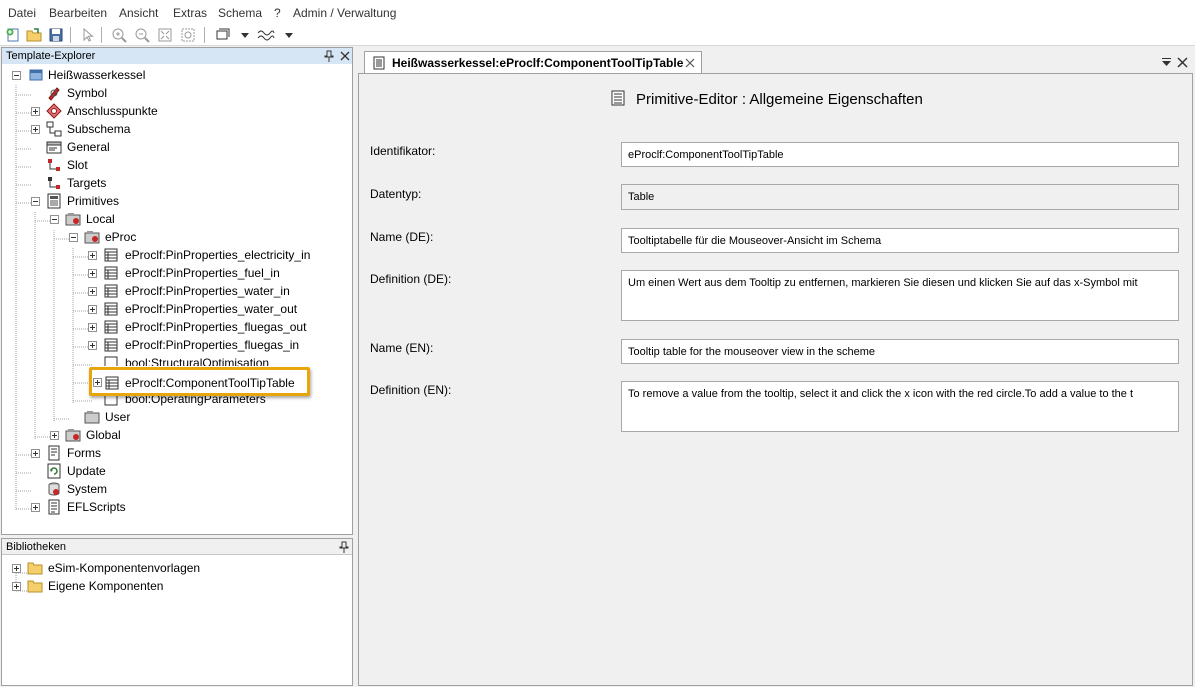 This screenshot has width=1195, height=687. Describe the element at coordinates (121, 237) in the screenshot. I see `tree-label-eproc: eProc` at that location.